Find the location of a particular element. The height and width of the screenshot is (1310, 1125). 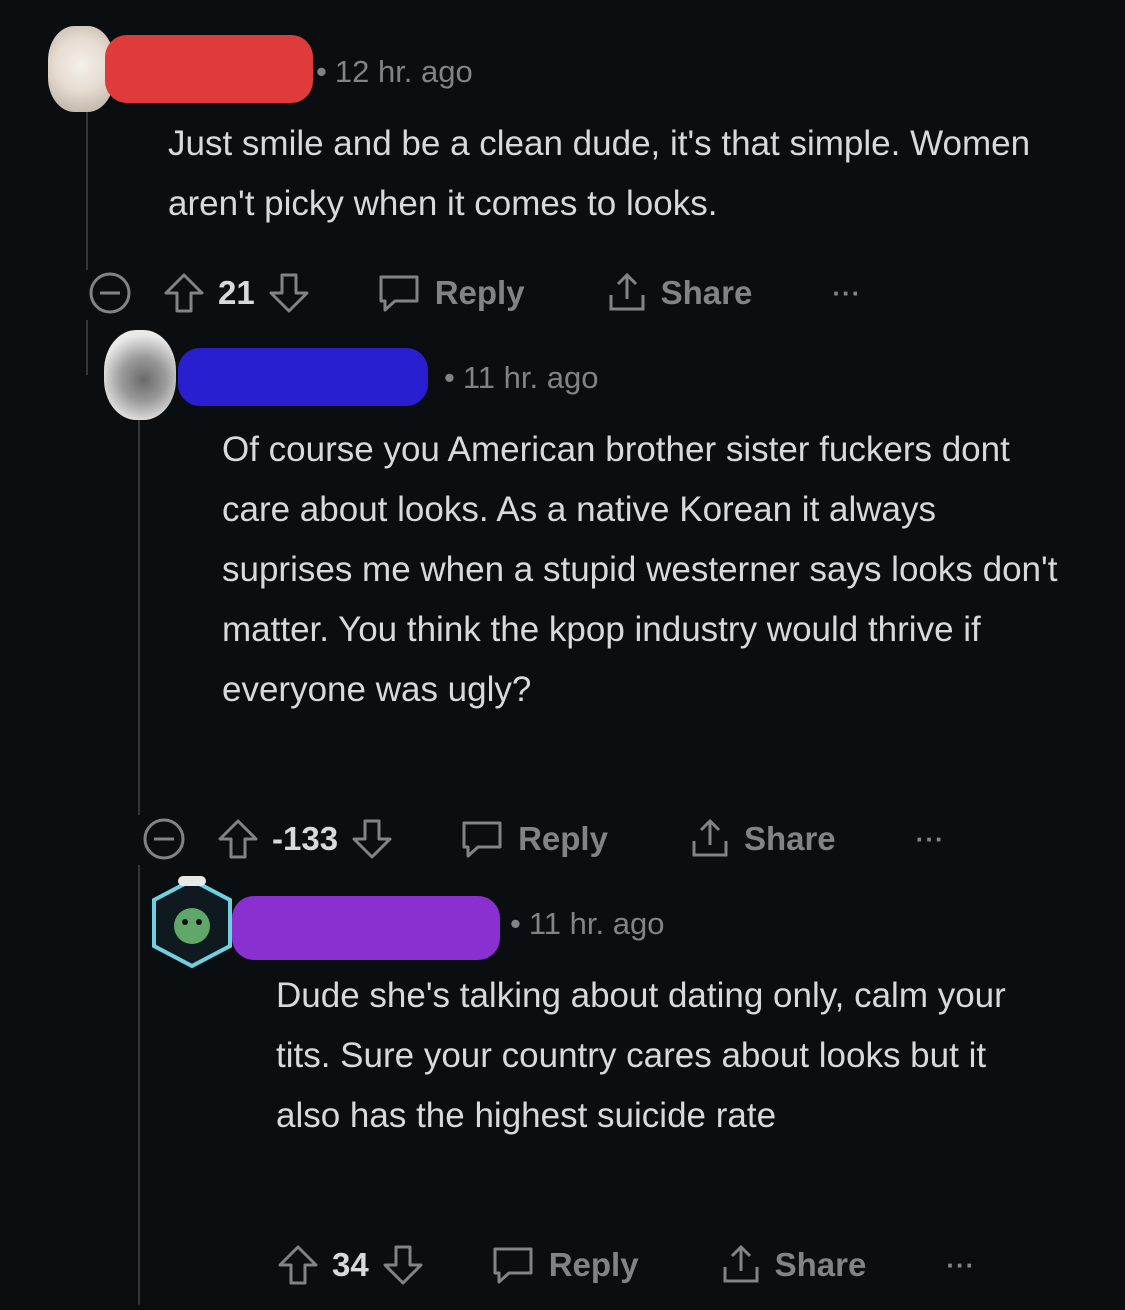

comment-actions: 21 Reply Share ··· is located at coordinates (473, 293).